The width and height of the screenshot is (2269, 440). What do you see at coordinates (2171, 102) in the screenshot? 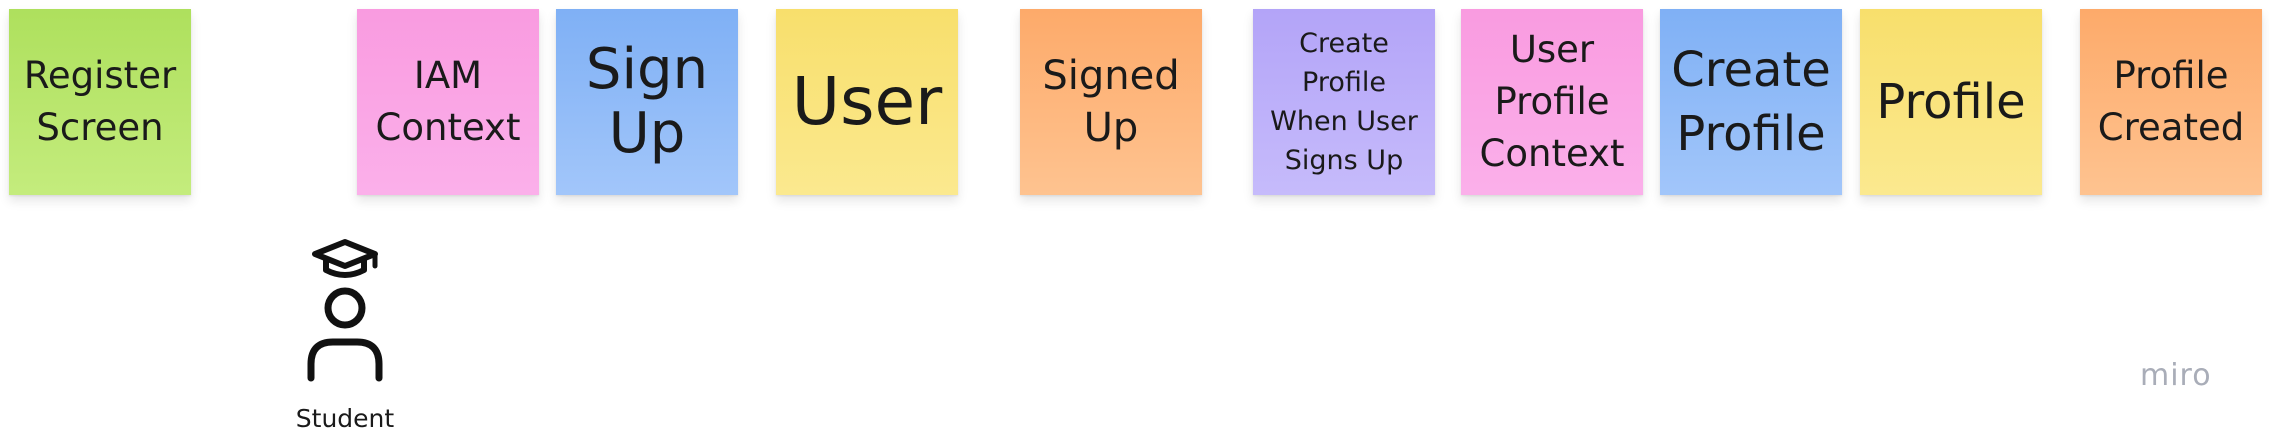
I see `sticky-profile-created: Profile Created` at bounding box center [2171, 102].